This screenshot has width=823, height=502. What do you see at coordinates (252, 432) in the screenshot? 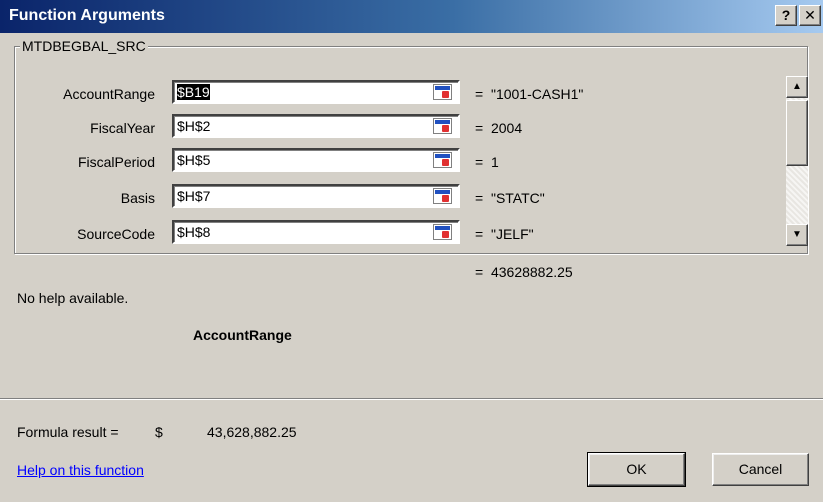
I see `formula-result-value: 43,628,882.25` at bounding box center [252, 432].